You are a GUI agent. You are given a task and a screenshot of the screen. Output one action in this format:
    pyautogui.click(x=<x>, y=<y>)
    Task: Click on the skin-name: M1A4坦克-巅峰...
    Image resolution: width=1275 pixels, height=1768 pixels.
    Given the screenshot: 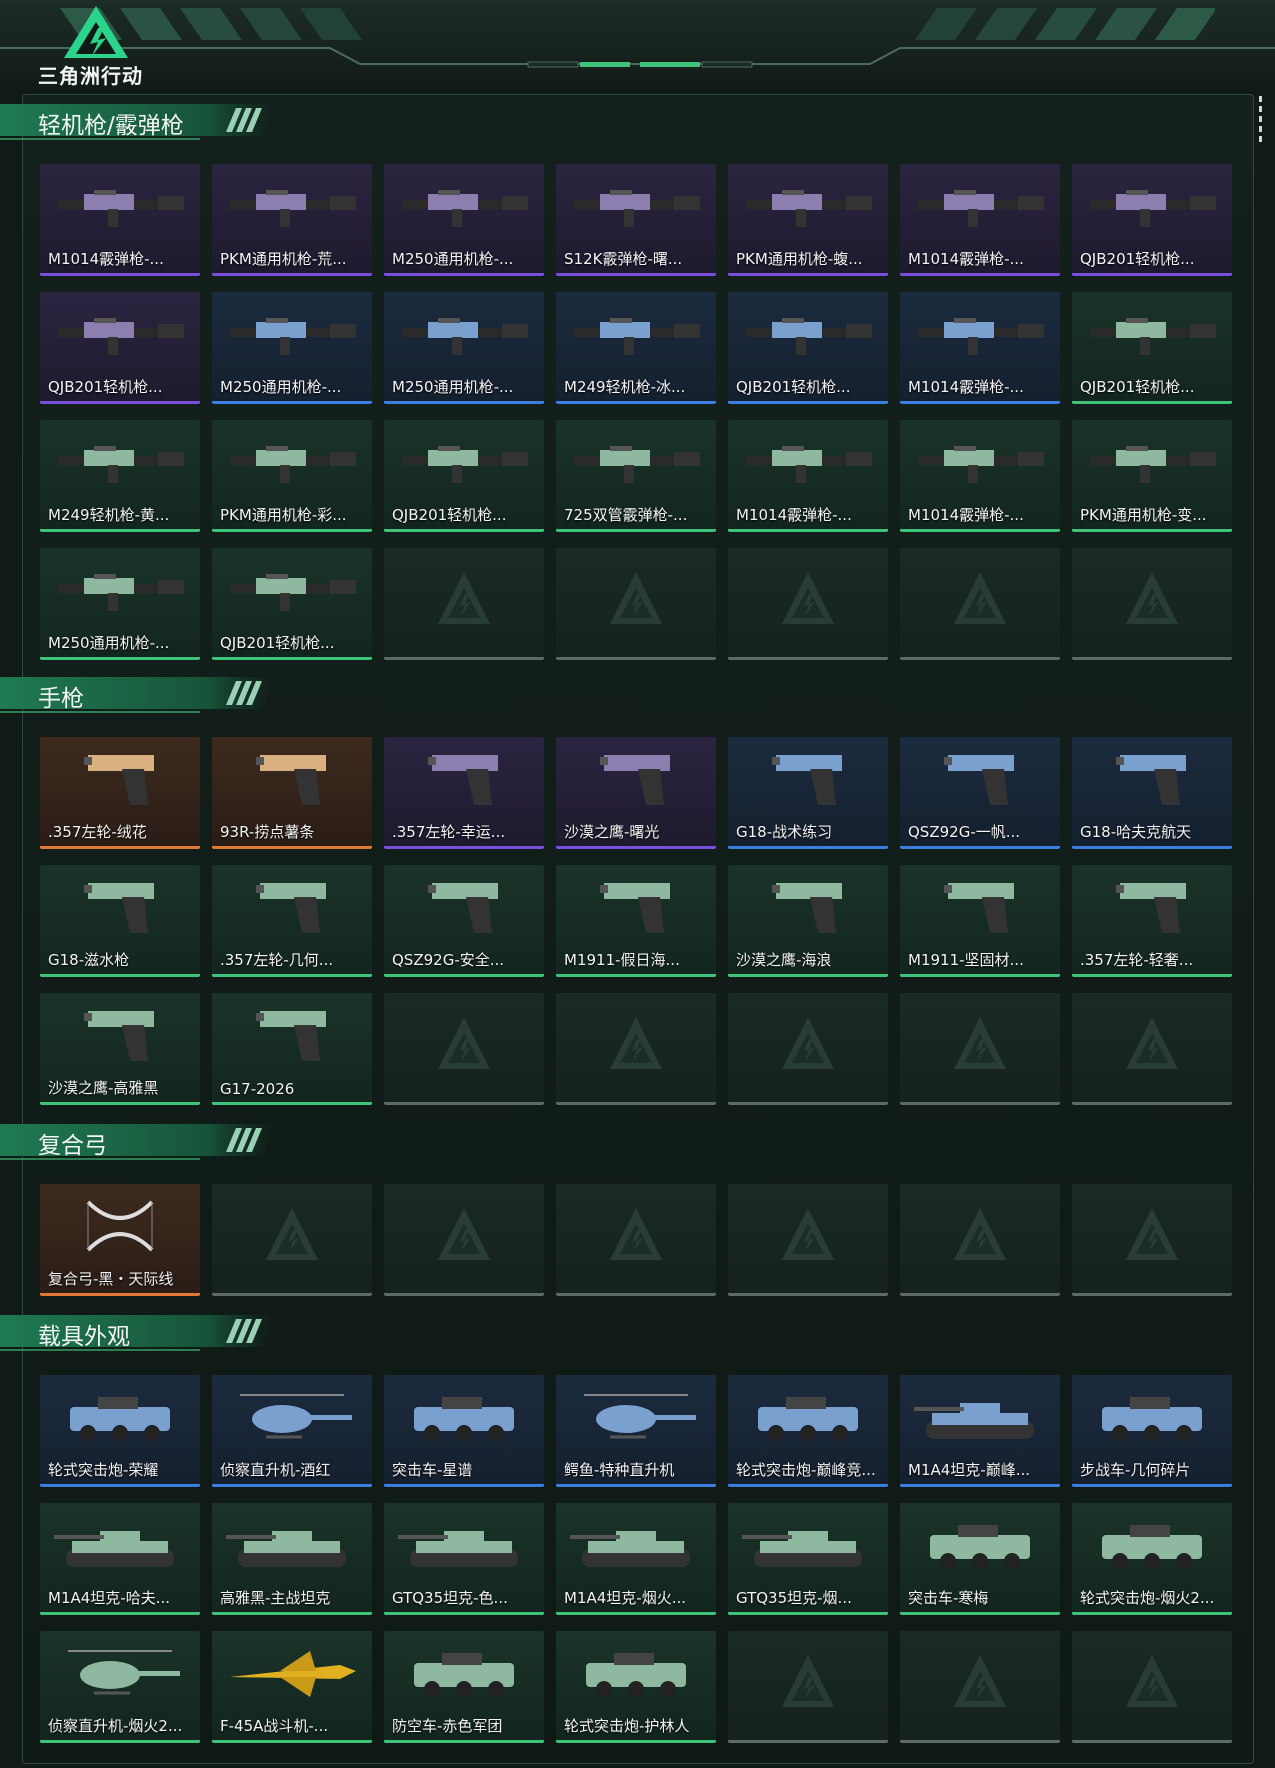 What is the action you would take?
    pyautogui.click(x=969, y=1470)
    